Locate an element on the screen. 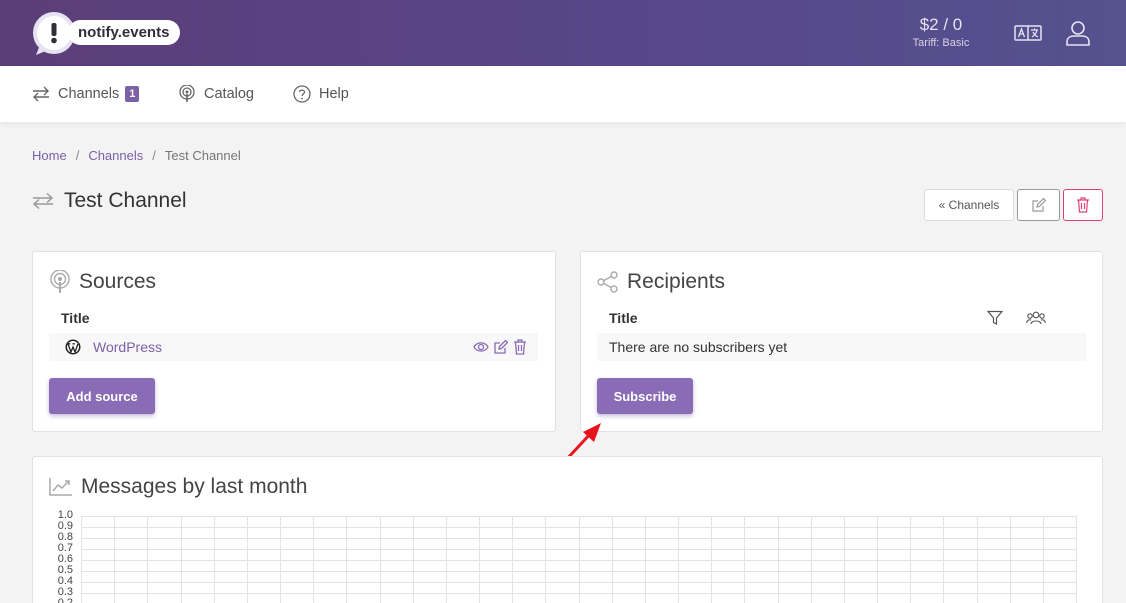 This screenshot has height=603, width=1126. nav-help-label: Help is located at coordinates (334, 94).